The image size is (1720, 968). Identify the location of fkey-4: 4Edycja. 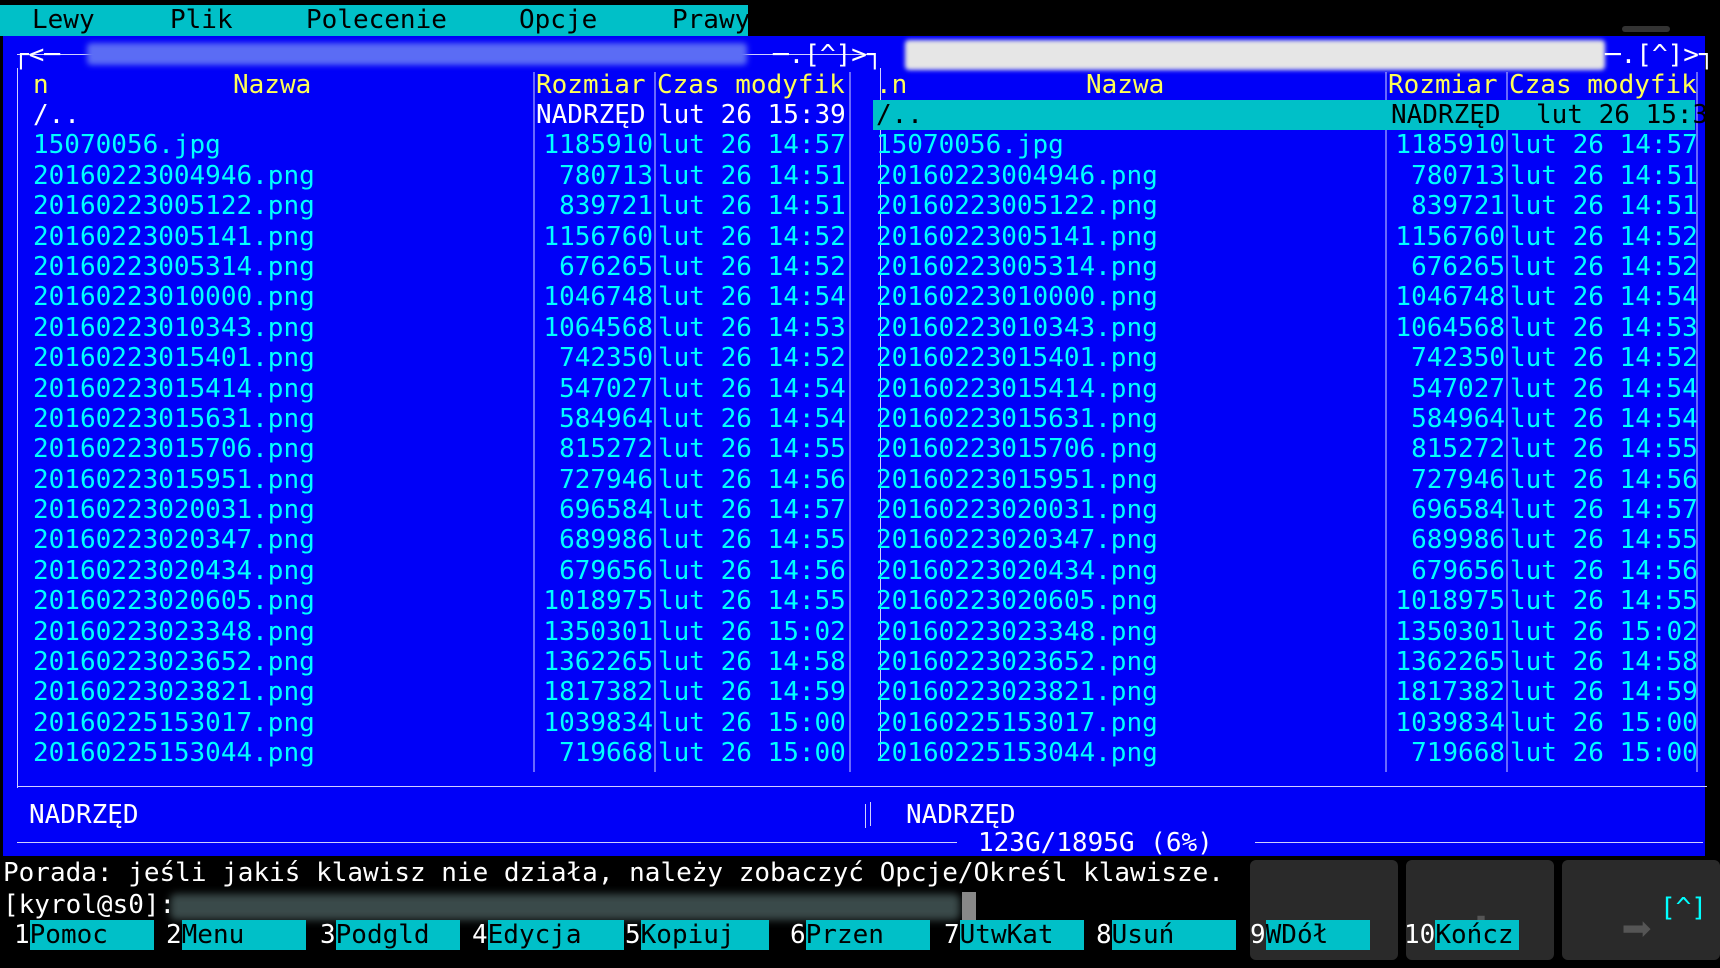
(548, 935).